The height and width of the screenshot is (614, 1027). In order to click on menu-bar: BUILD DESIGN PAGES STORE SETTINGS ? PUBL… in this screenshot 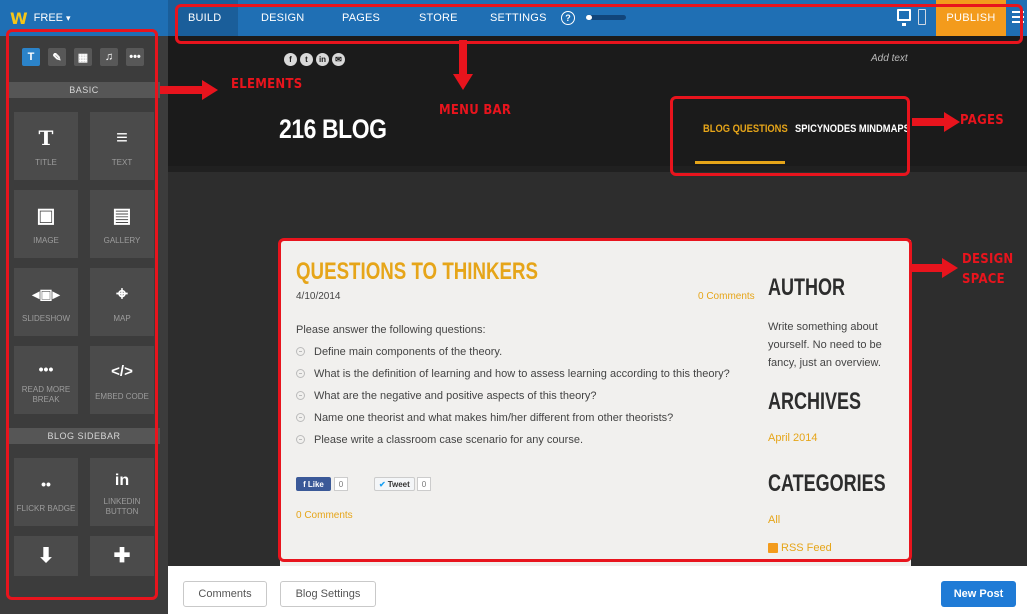, I will do `click(597, 18)`.